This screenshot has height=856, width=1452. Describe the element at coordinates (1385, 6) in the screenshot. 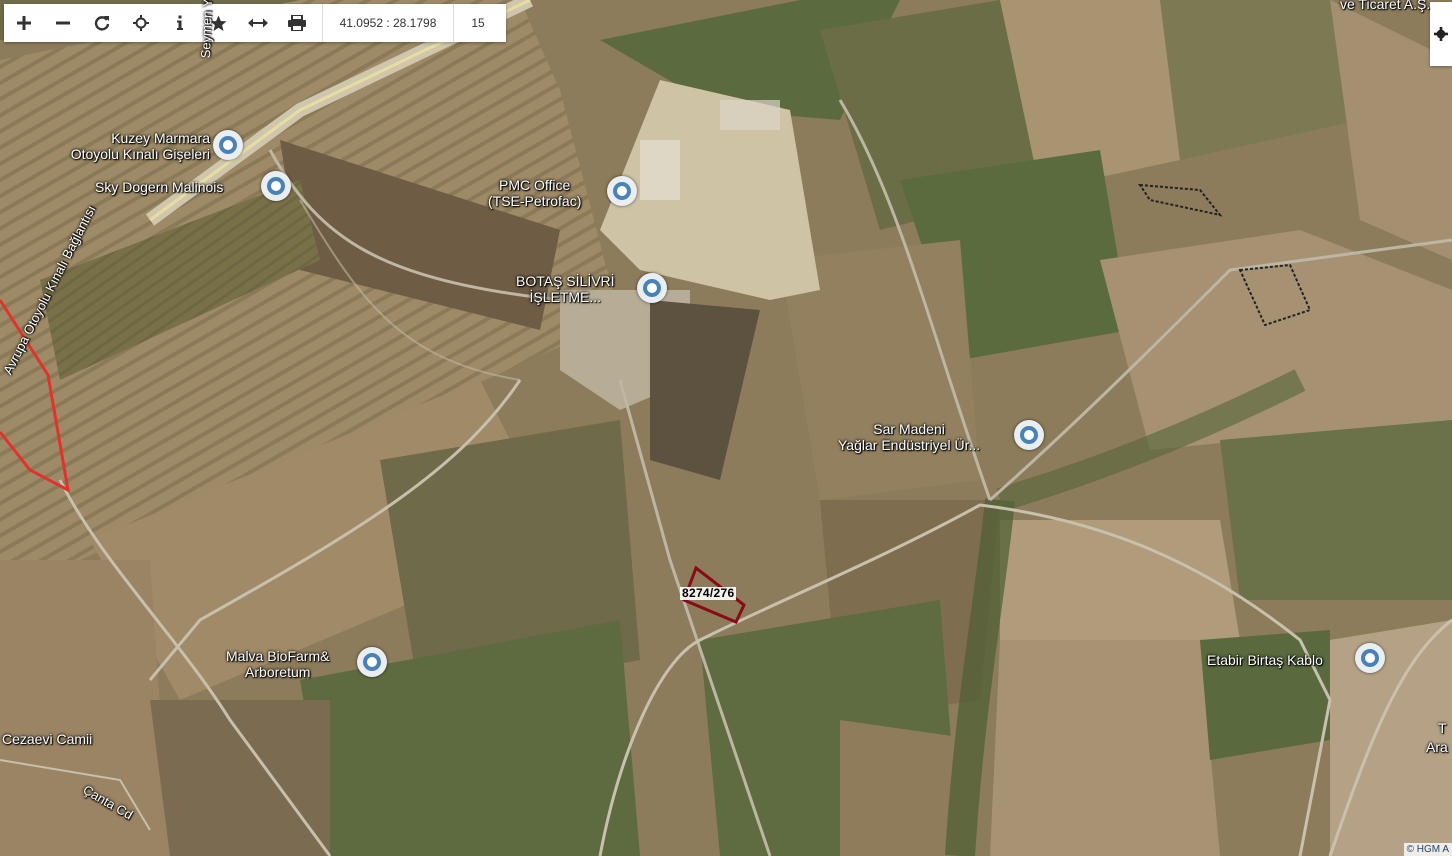

I see `edge-label-top-right: ve Ticaret A.Ş.` at that location.